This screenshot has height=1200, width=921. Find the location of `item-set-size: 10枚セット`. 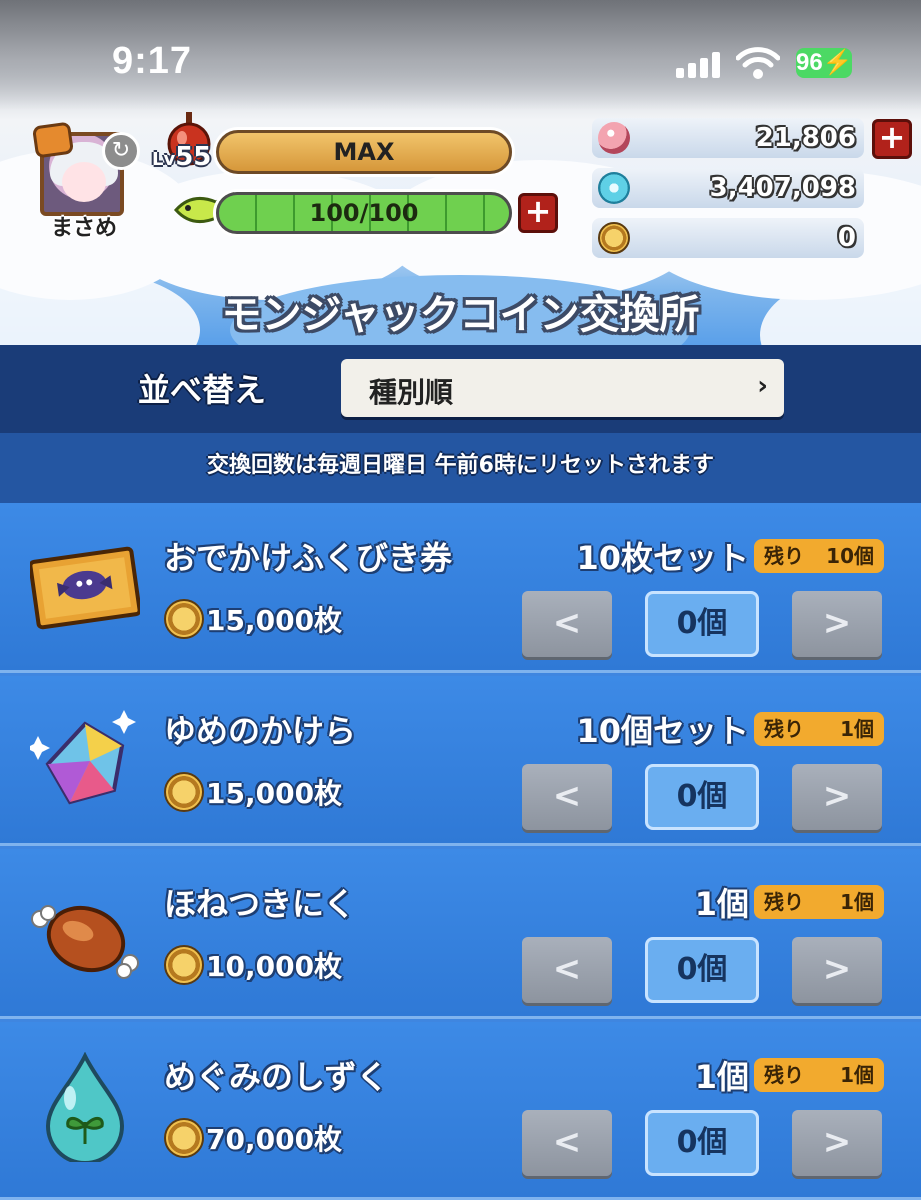

item-set-size: 10枚セット is located at coordinates (662, 558).